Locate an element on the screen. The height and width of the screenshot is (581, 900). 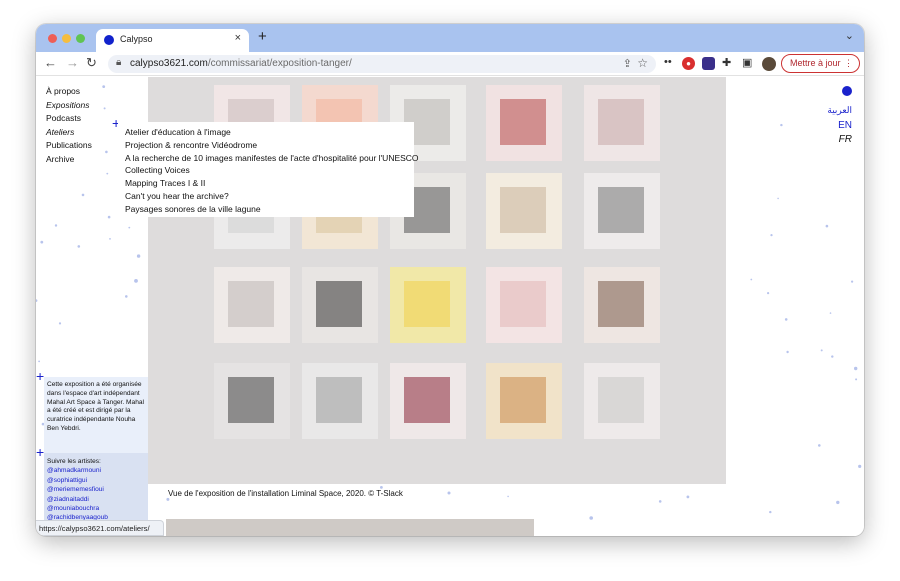
nav-item-a-propos: À propos is located at coordinates (69, 92).